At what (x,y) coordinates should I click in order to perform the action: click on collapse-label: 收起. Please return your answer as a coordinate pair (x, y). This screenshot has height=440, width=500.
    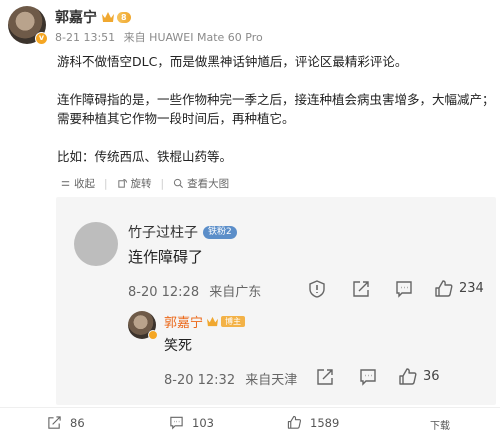
    Looking at the image, I should click on (84, 184).